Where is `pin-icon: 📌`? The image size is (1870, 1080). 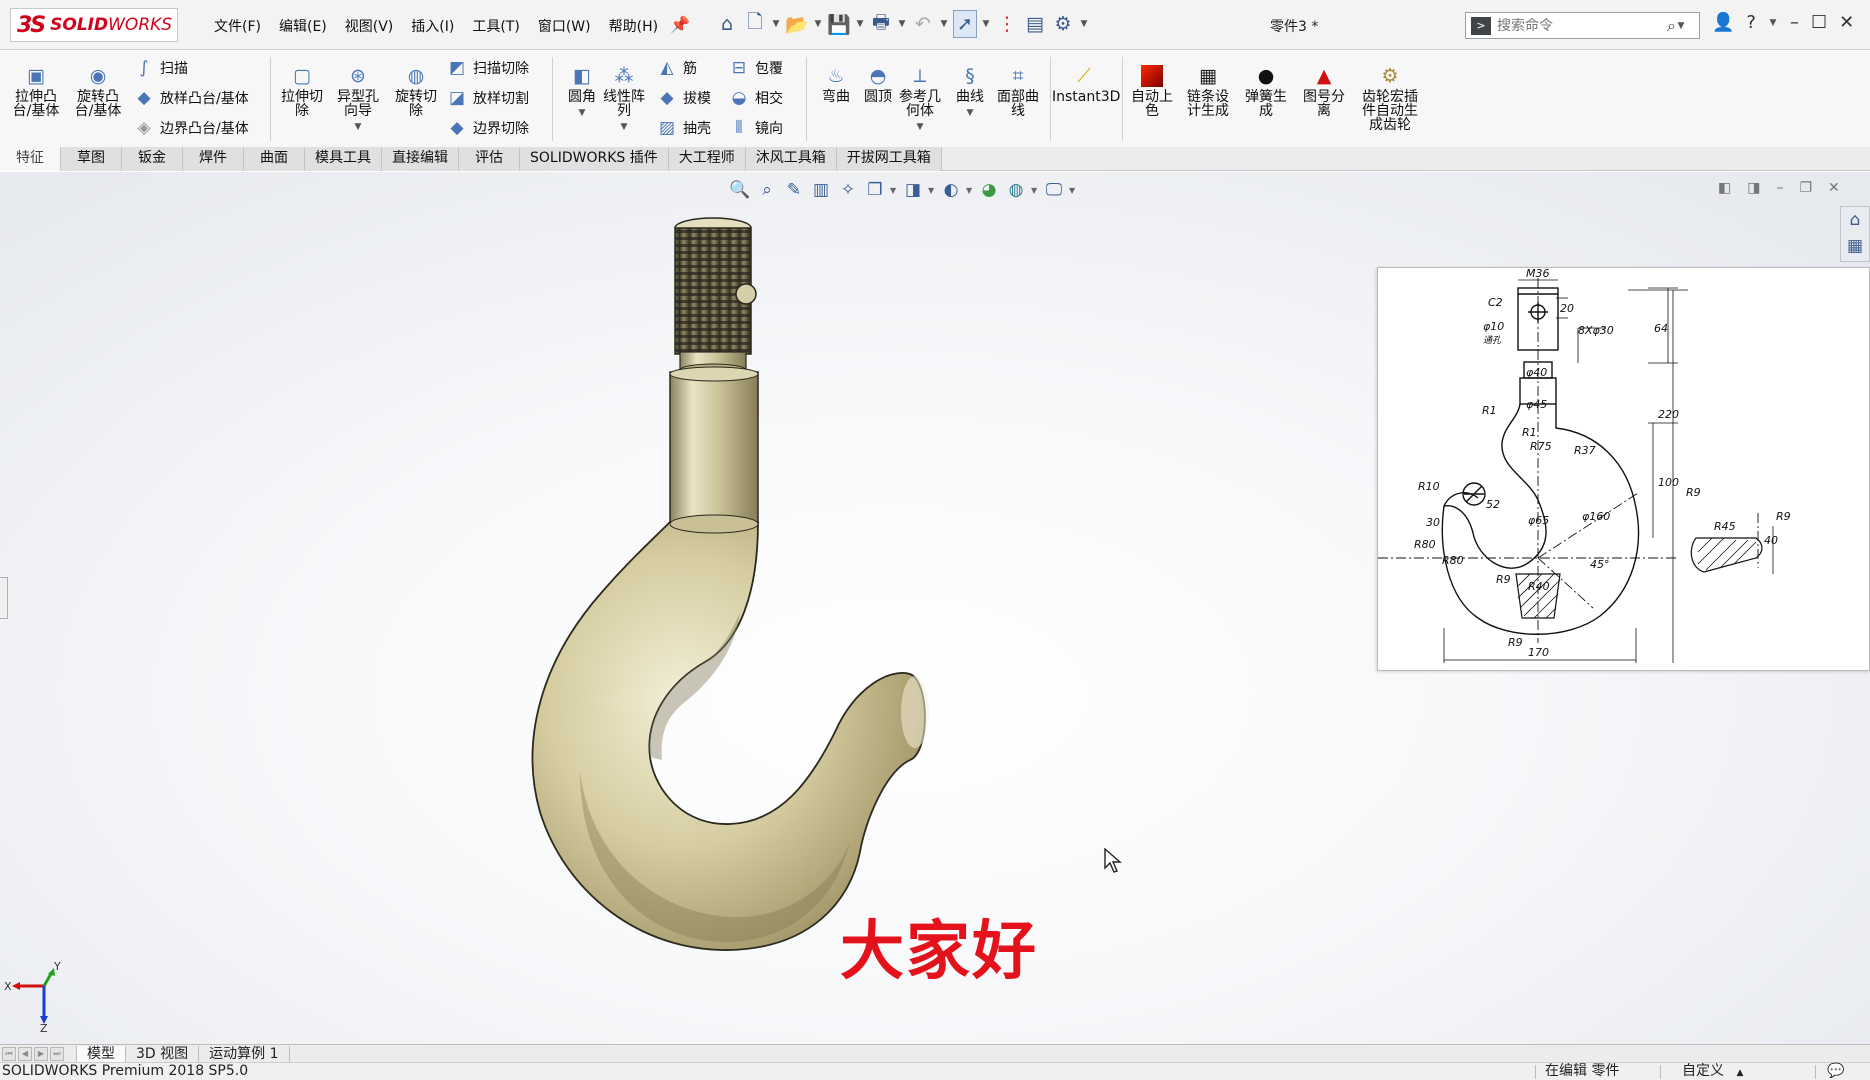 pin-icon: 📌 is located at coordinates (680, 24).